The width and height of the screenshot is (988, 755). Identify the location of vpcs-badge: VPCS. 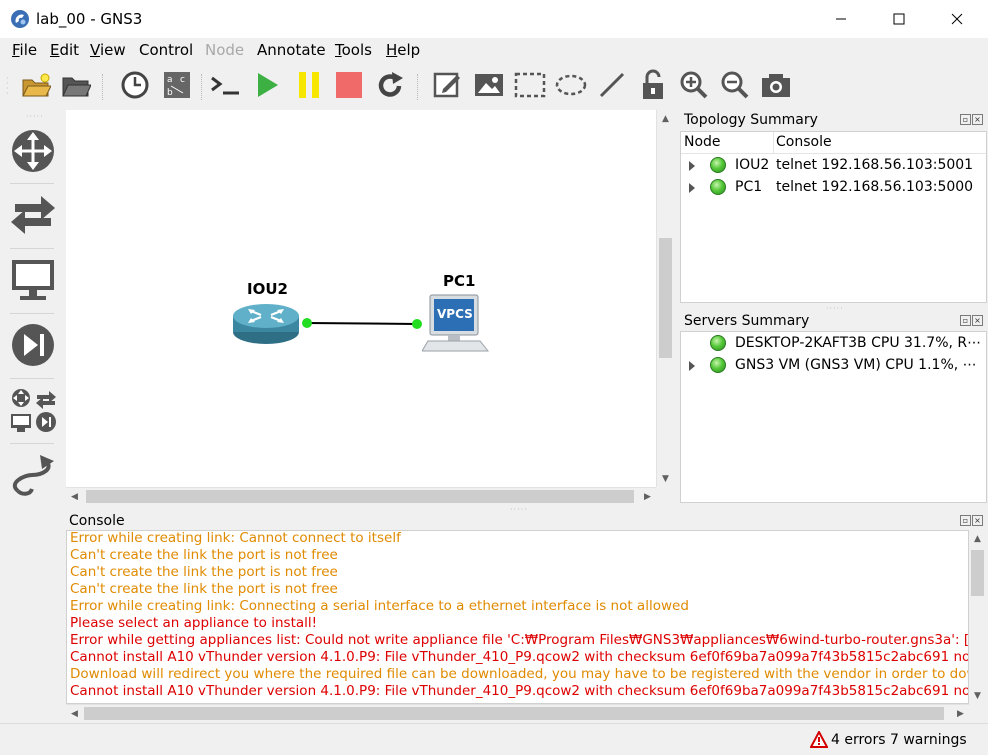
(455, 314).